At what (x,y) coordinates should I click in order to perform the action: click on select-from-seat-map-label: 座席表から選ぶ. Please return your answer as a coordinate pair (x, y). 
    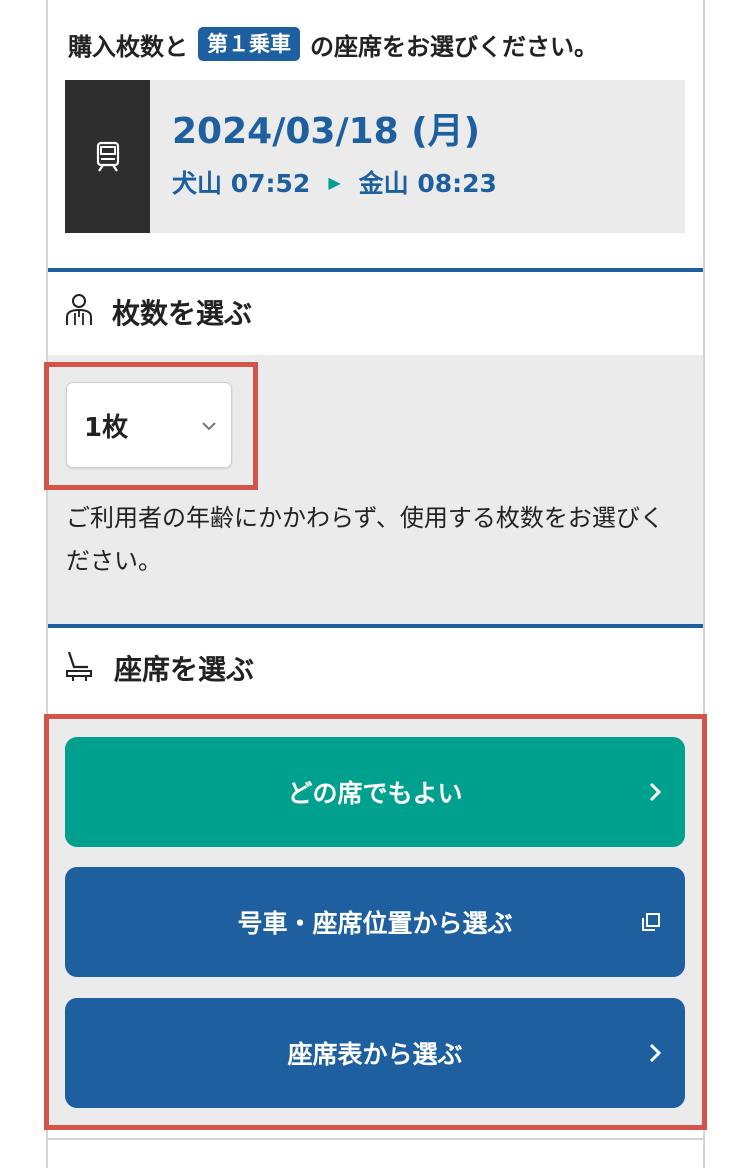
    Looking at the image, I should click on (375, 1054).